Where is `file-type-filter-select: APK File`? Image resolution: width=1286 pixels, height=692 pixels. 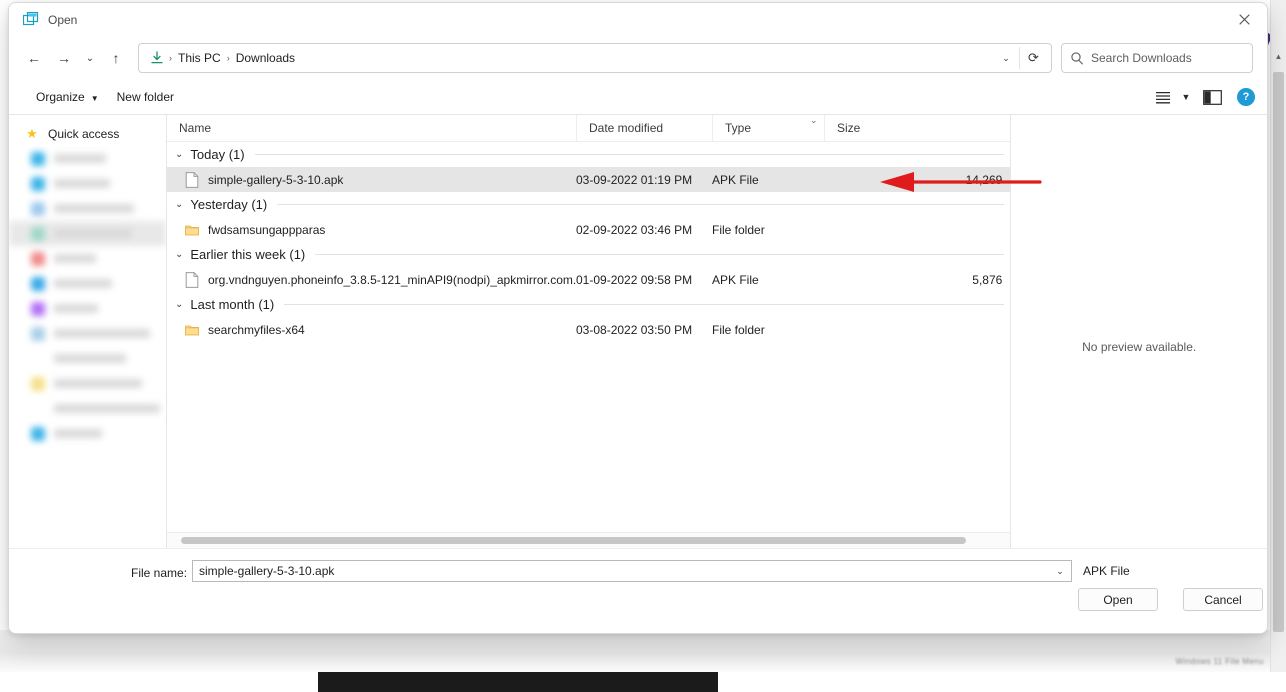 file-type-filter-select: APK File is located at coordinates (1172, 571).